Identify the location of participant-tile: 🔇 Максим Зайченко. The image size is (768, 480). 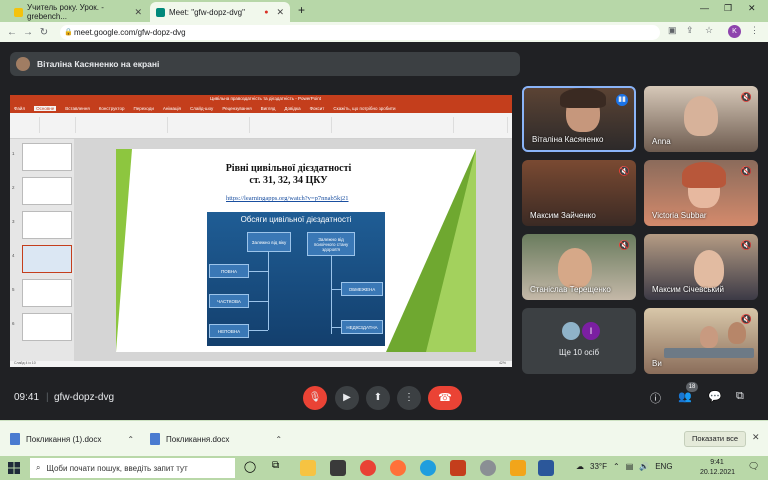
(579, 193).